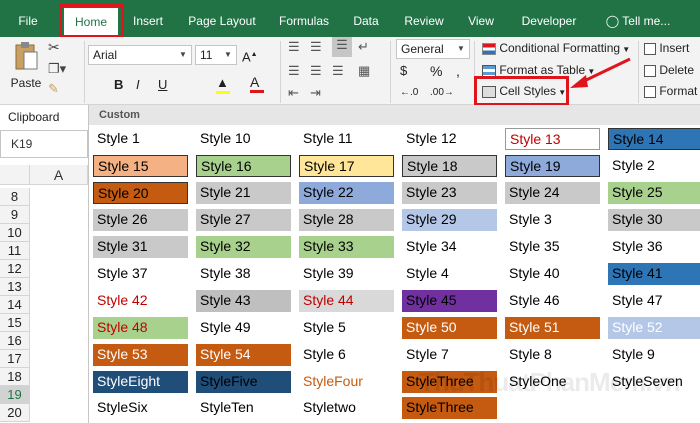 The height and width of the screenshot is (423, 700). Describe the element at coordinates (140, 328) in the screenshot. I see `cell-style-item: Style 48` at that location.